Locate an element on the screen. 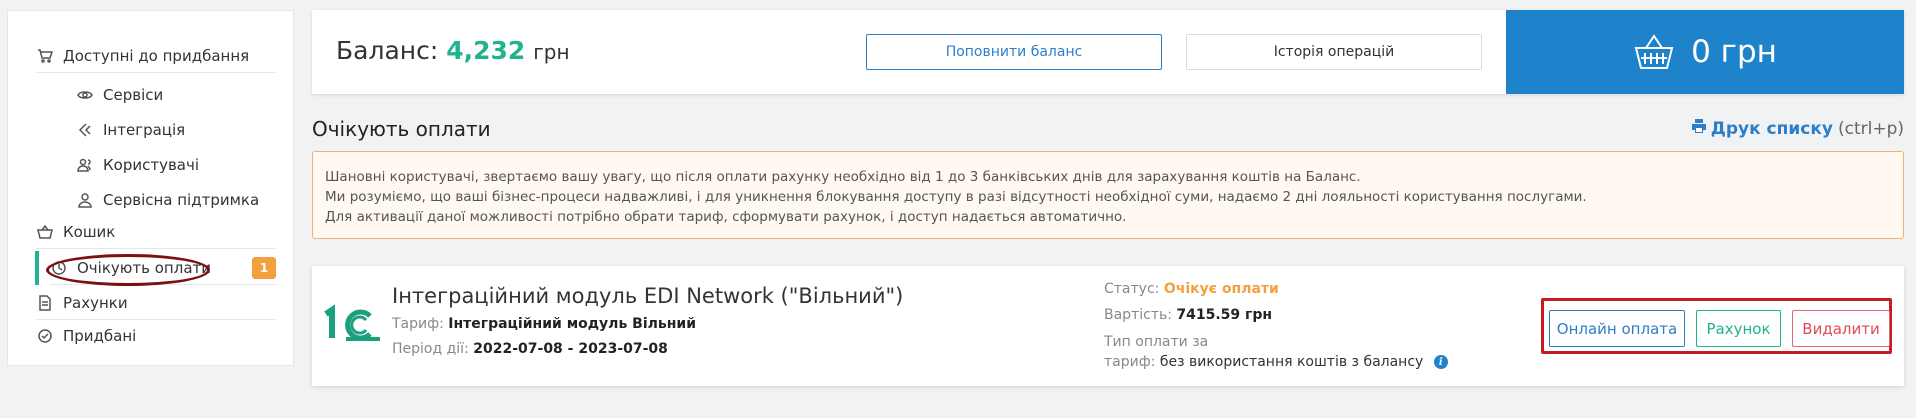 This screenshot has height=418, width=1916. printer-icon is located at coordinates (1701, 128).